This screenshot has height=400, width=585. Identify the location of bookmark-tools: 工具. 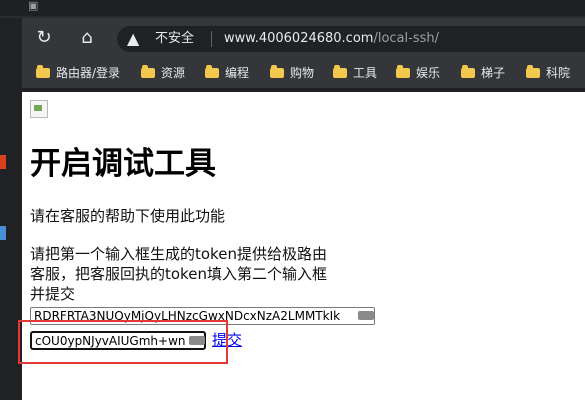
(355, 72).